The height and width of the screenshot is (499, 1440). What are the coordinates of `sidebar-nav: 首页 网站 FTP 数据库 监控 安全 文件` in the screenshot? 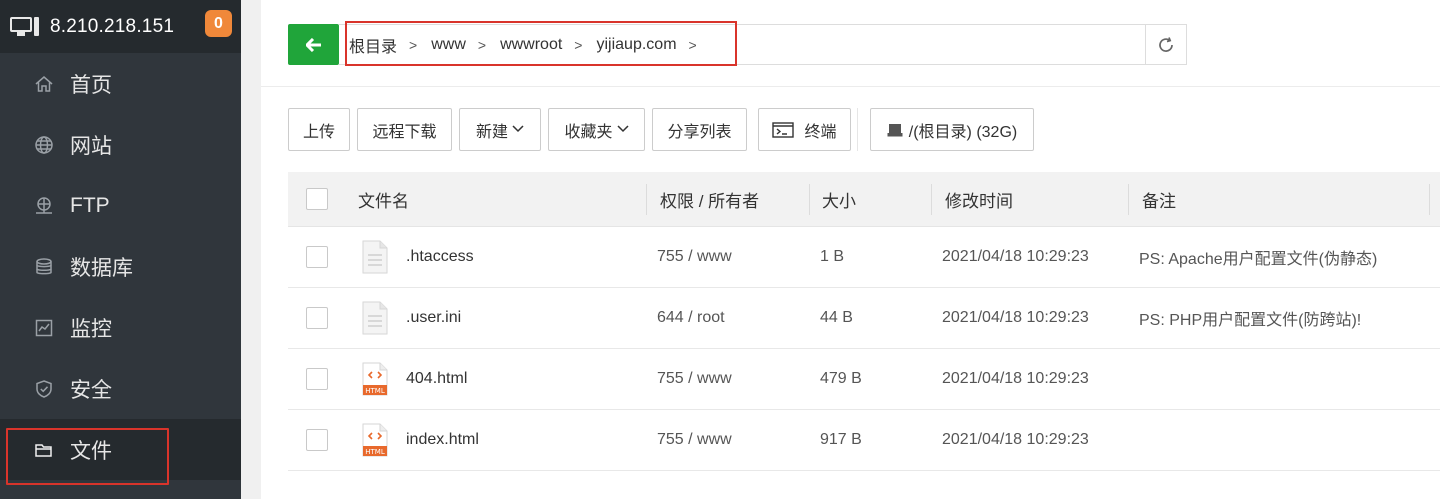 It's located at (120, 266).